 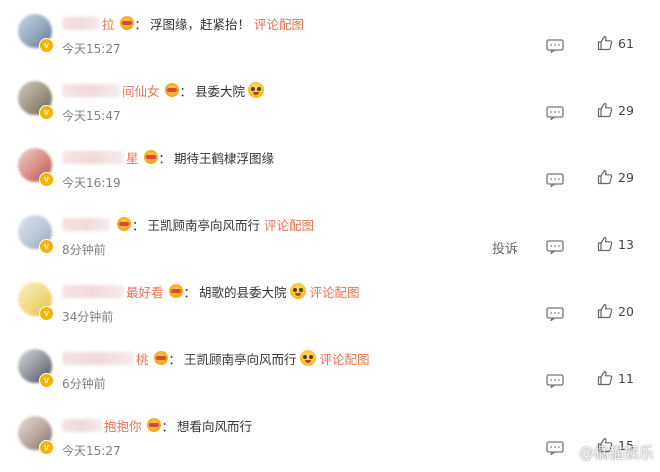 What do you see at coordinates (215, 426) in the screenshot?
I see `comment-text: 想看向风而行` at bounding box center [215, 426].